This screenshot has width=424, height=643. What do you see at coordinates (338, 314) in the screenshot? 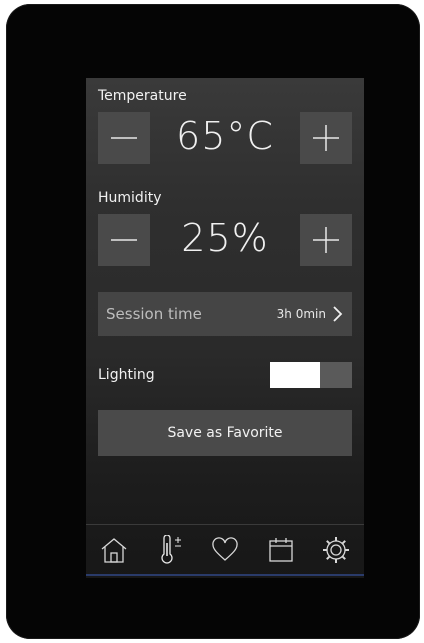
I see `chevron-right-icon` at bounding box center [338, 314].